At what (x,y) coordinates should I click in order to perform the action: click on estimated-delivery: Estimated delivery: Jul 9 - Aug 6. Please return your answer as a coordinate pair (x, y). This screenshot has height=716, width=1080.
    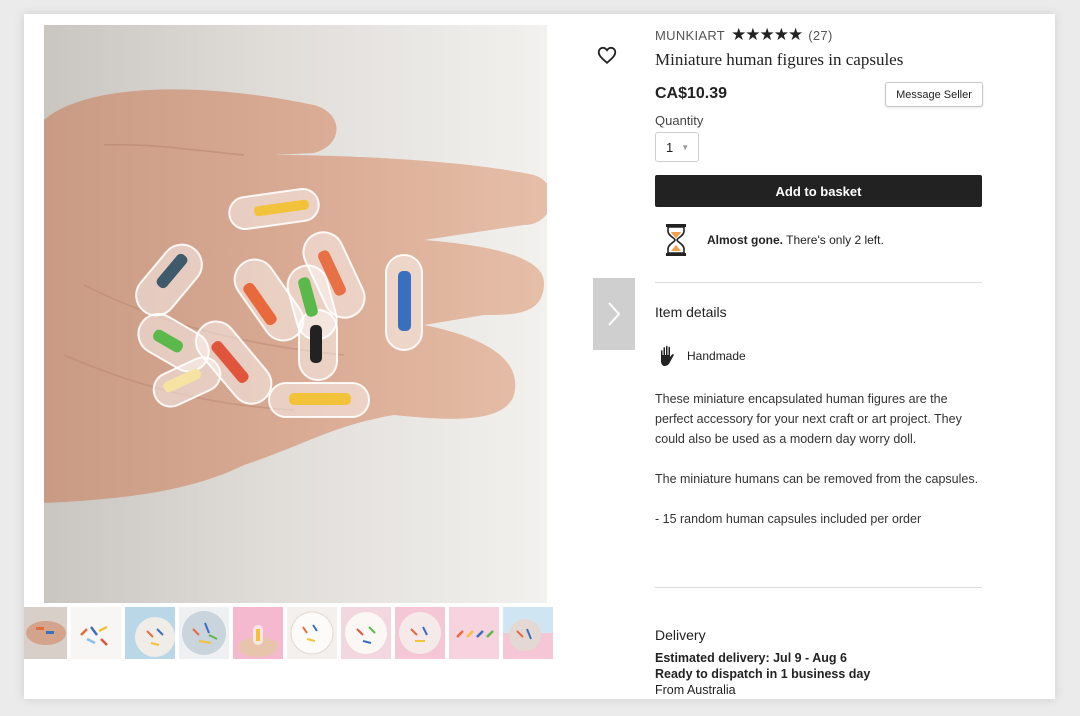
    Looking at the image, I should click on (751, 658).